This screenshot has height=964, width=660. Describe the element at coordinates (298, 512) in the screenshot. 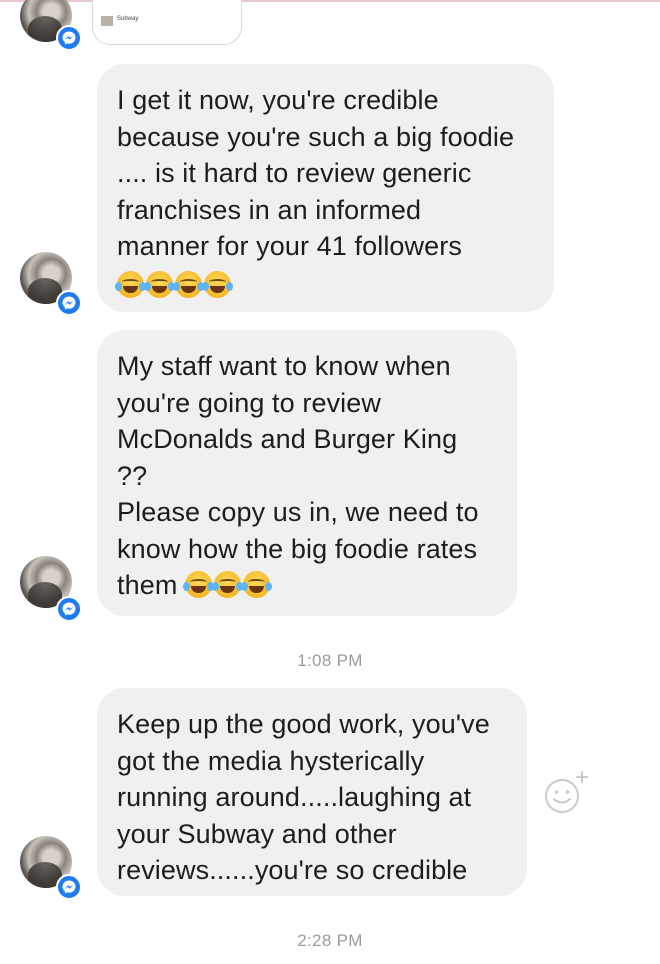

I see `message-text-line: Please copy us in, we need to` at that location.